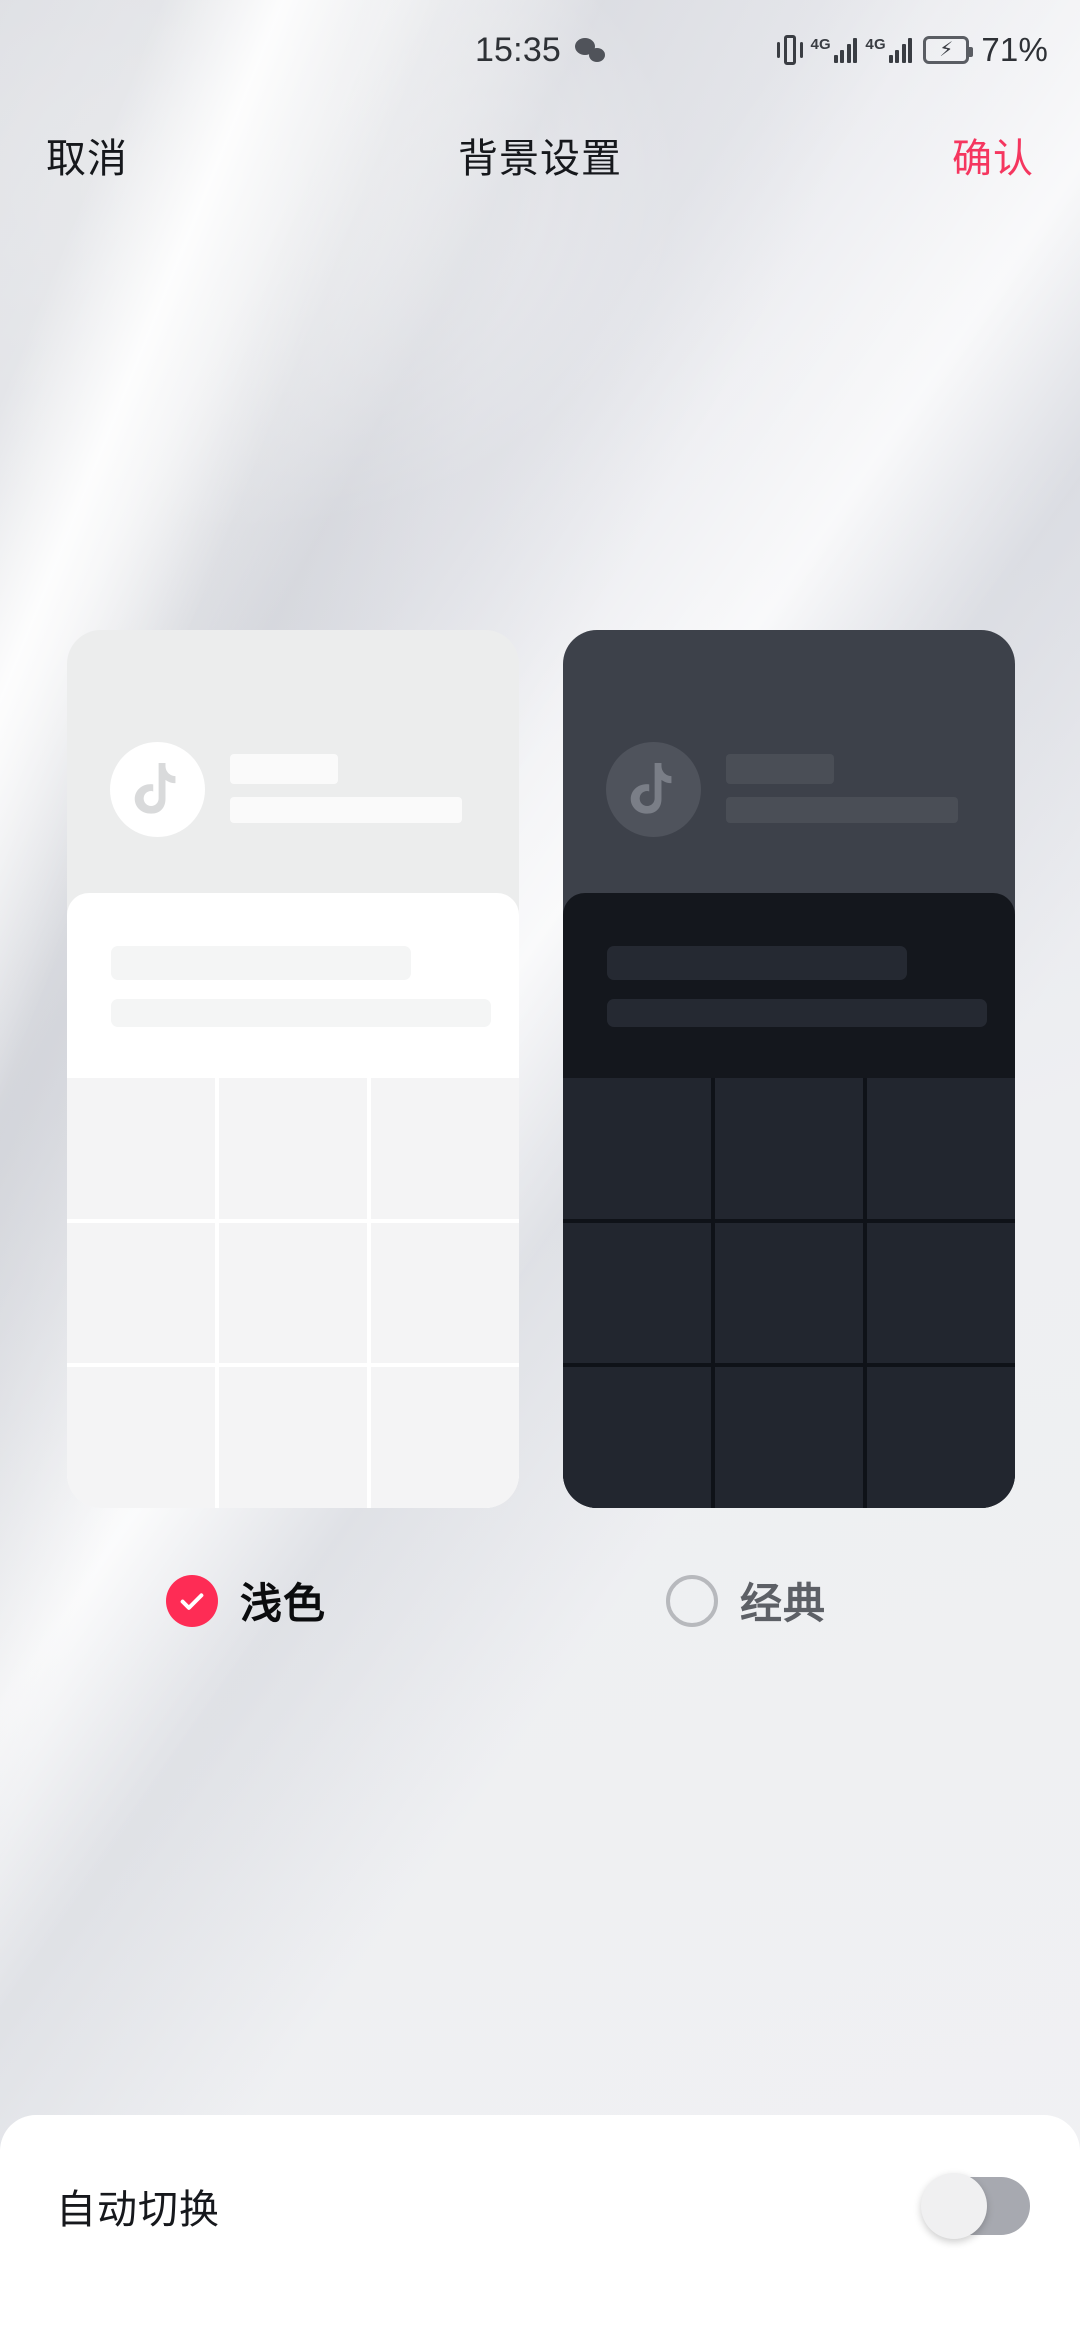 This screenshot has height=2340, width=1080. What do you see at coordinates (293, 985) in the screenshot?
I see `preview-content-panel-light` at bounding box center [293, 985].